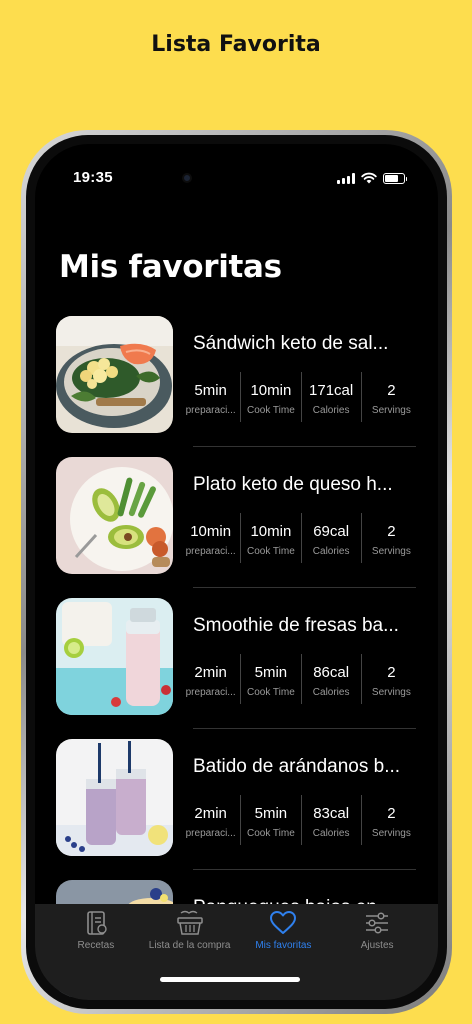 Image resolution: width=472 pixels, height=1024 pixels. I want to click on tab-ajustes: Ajustes, so click(377, 930).